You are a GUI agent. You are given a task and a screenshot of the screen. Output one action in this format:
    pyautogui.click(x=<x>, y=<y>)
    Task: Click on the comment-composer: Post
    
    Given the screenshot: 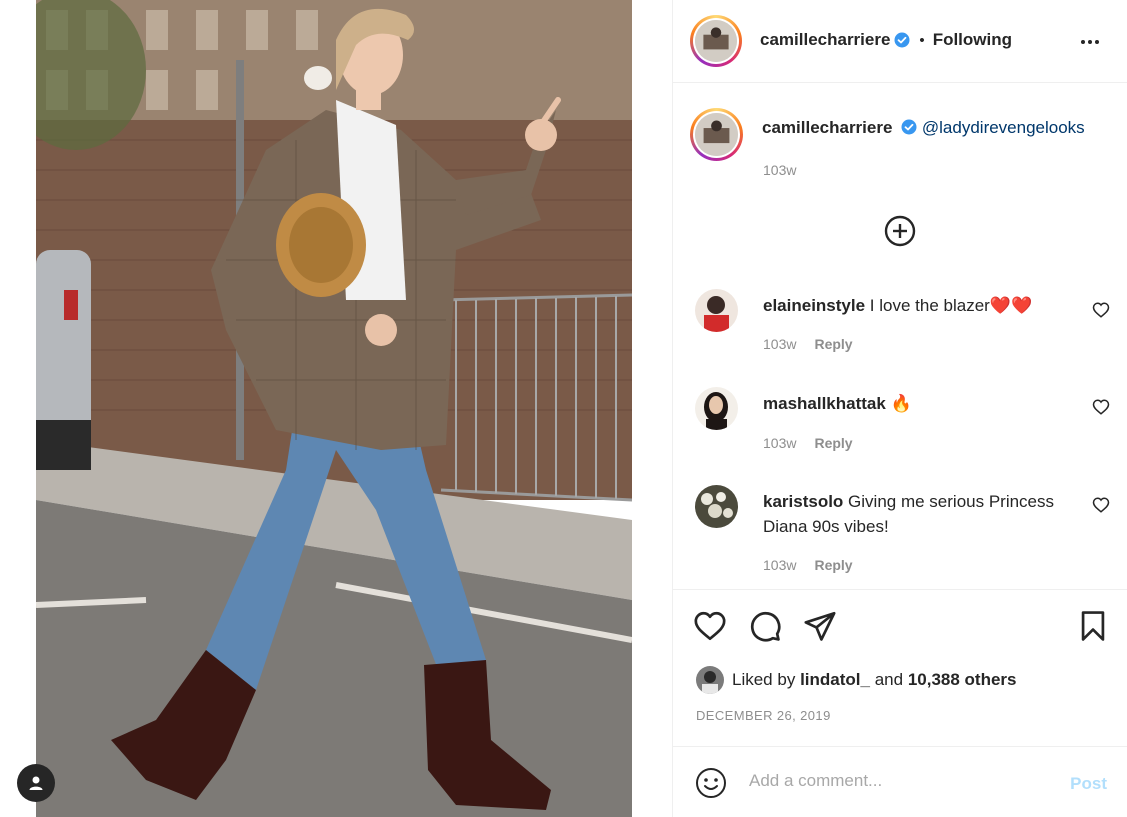 What is the action you would take?
    pyautogui.click(x=900, y=781)
    